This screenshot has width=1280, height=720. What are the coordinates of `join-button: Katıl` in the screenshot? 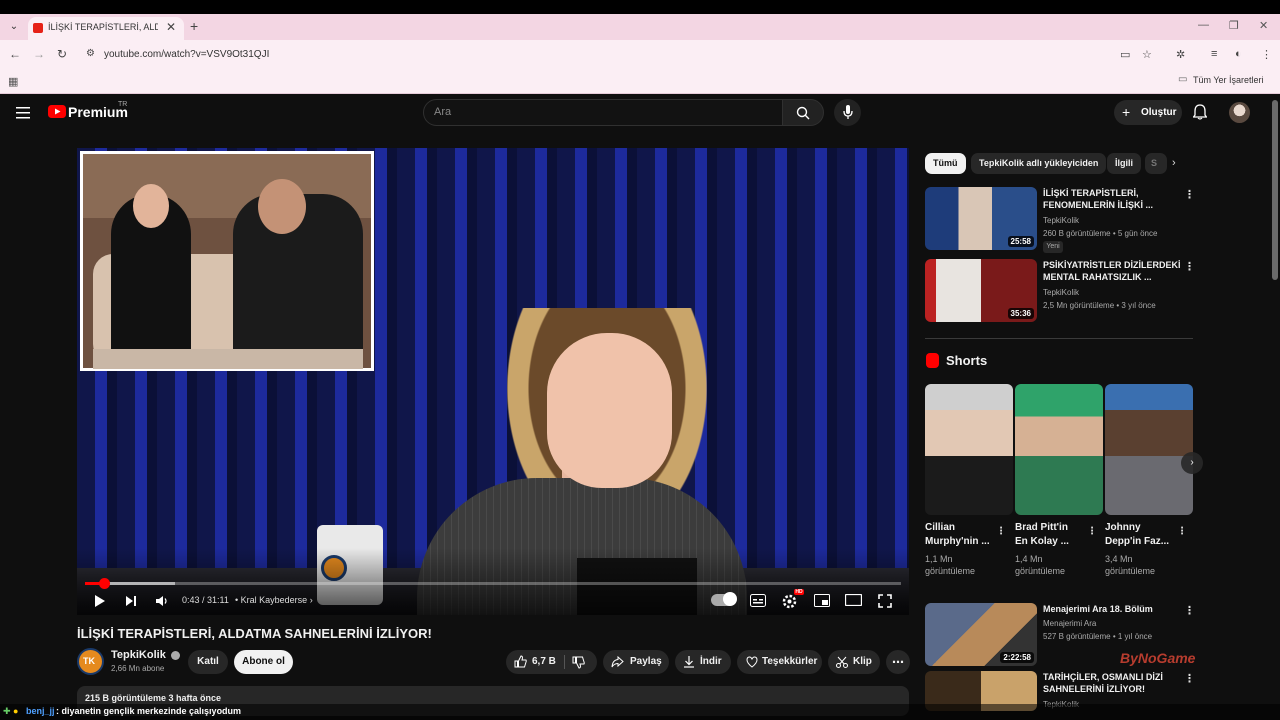 It's located at (208, 662).